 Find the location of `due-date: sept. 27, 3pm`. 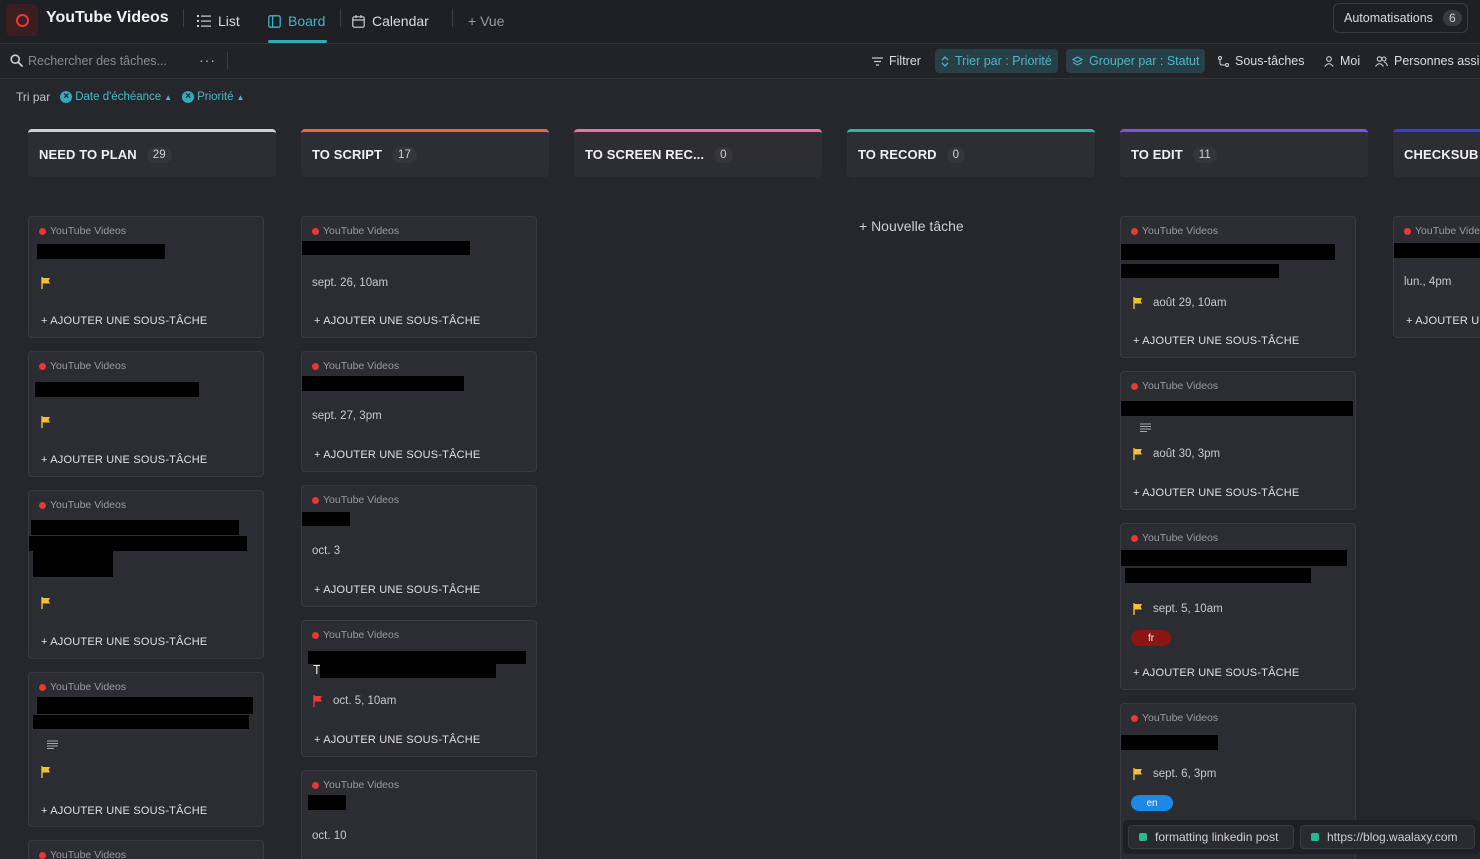

due-date: sept. 27, 3pm is located at coordinates (347, 416).